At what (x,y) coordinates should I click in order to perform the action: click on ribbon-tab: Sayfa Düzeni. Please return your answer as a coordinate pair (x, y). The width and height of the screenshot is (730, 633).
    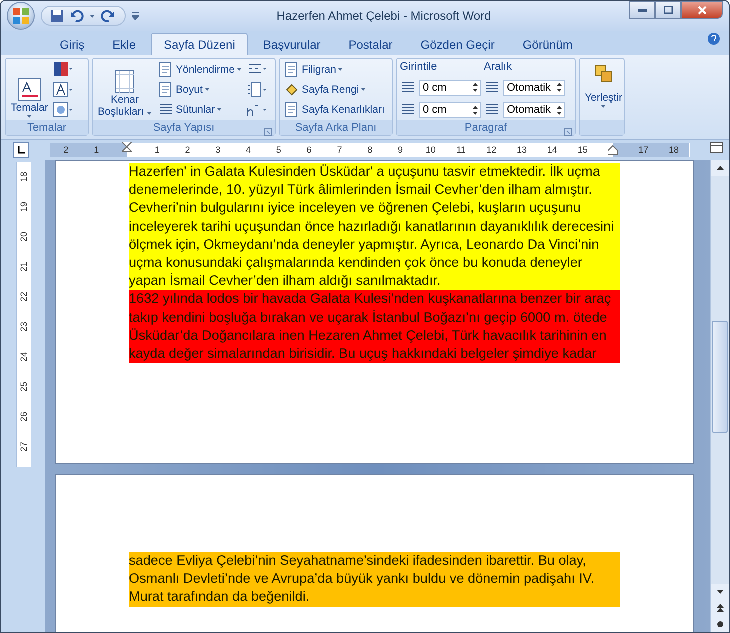
    Looking at the image, I should click on (199, 44).